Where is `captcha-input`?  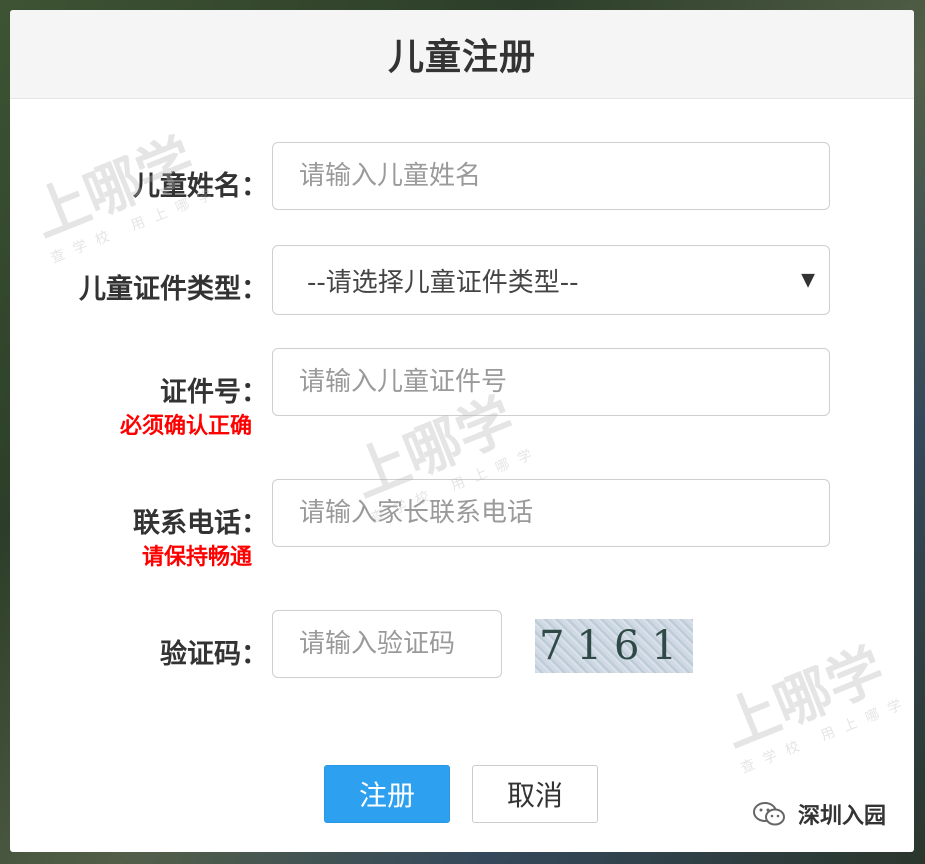
captcha-input is located at coordinates (387, 644).